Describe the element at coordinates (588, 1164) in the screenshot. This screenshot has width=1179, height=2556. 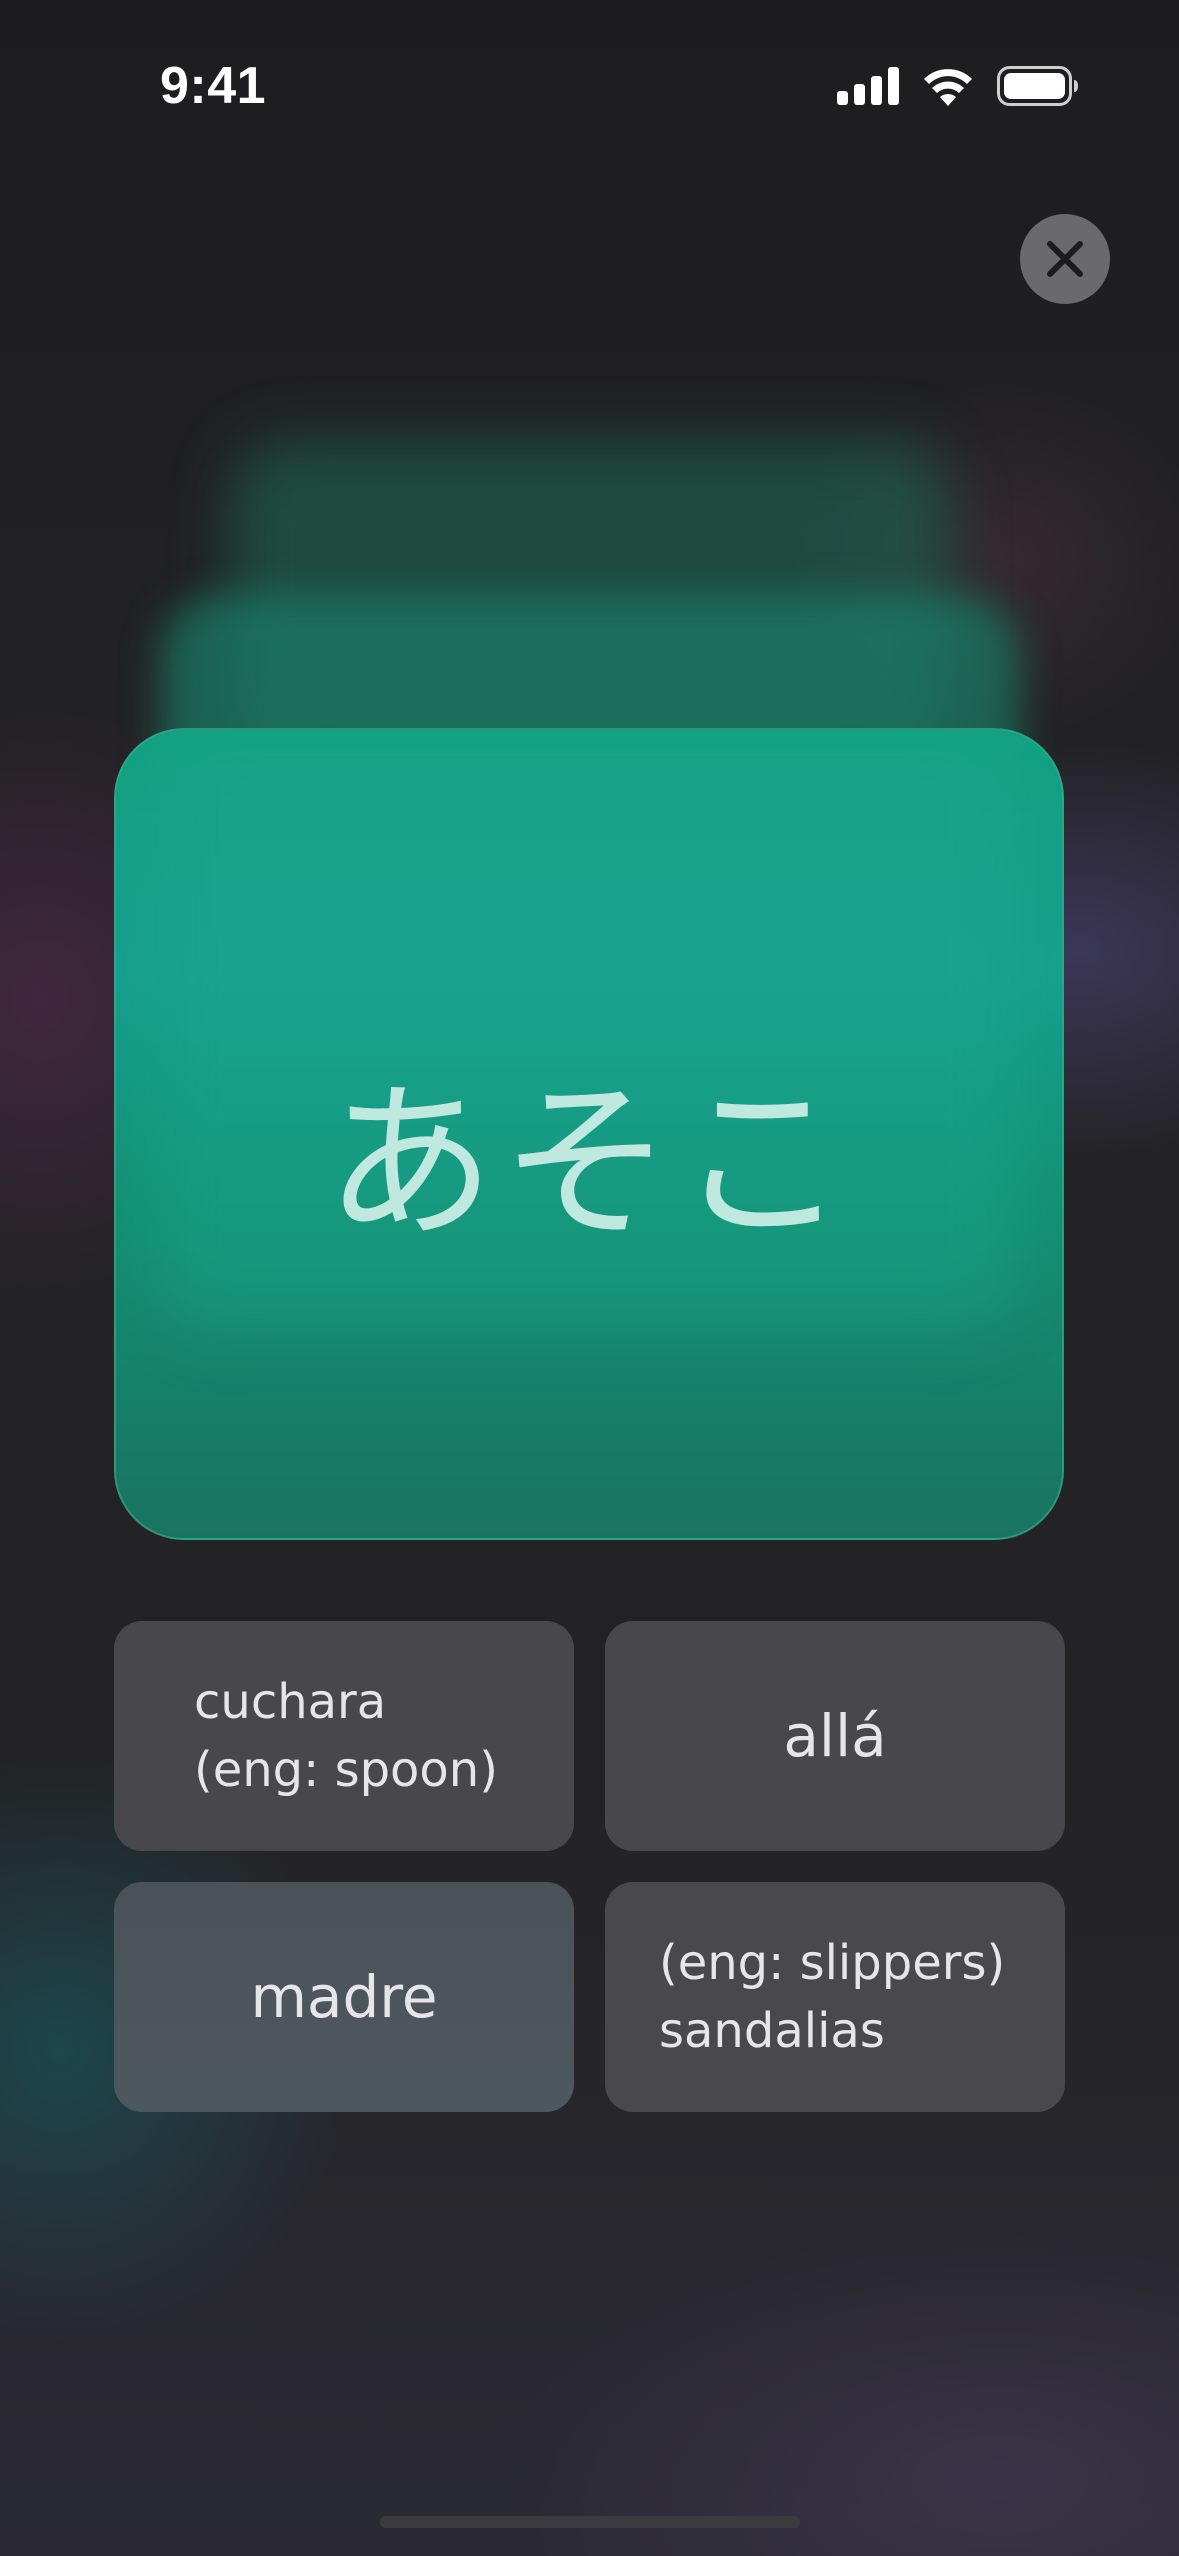
I see `flashcard-word: あそこ` at that location.